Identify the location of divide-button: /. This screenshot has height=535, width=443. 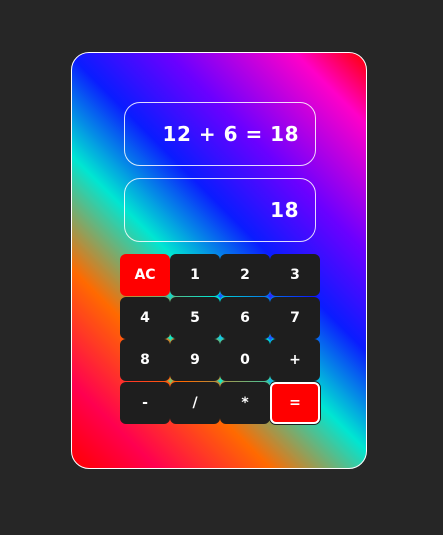
(195, 403).